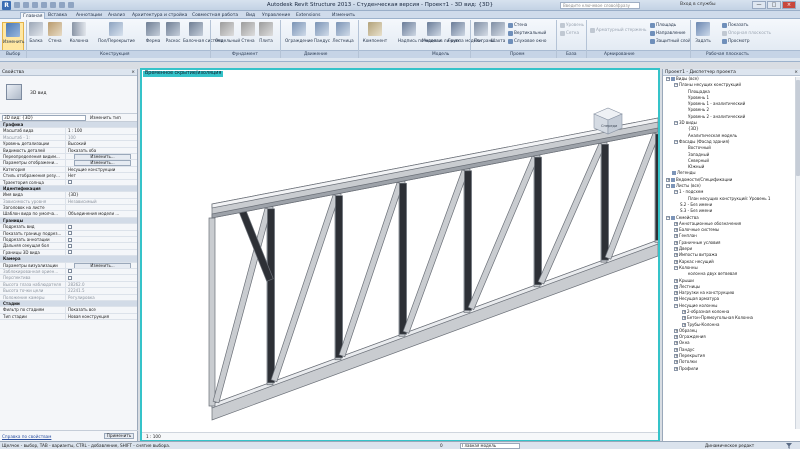  What do you see at coordinates (57, 15) in the screenshot?
I see `tab-insert: Вставка` at bounding box center [57, 15].